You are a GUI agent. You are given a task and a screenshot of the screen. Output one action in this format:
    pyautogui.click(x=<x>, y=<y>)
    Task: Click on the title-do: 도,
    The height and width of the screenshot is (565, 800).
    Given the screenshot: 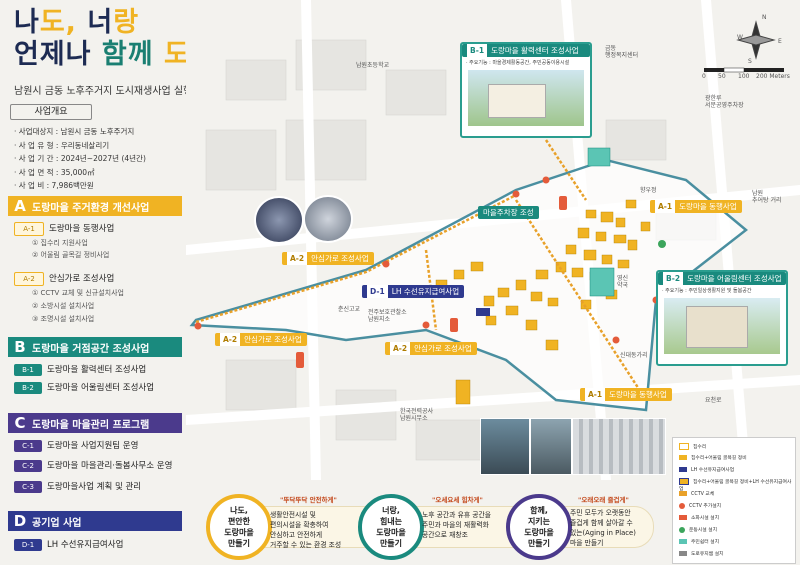 What is the action you would take?
    pyautogui.click(x=63, y=22)
    